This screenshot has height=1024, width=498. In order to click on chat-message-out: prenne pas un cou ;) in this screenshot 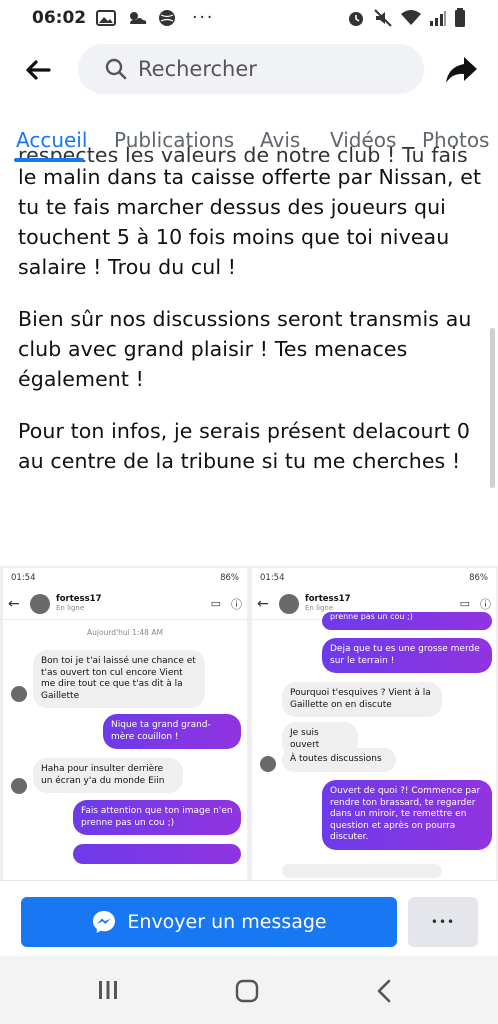, I will do `click(407, 621)`.